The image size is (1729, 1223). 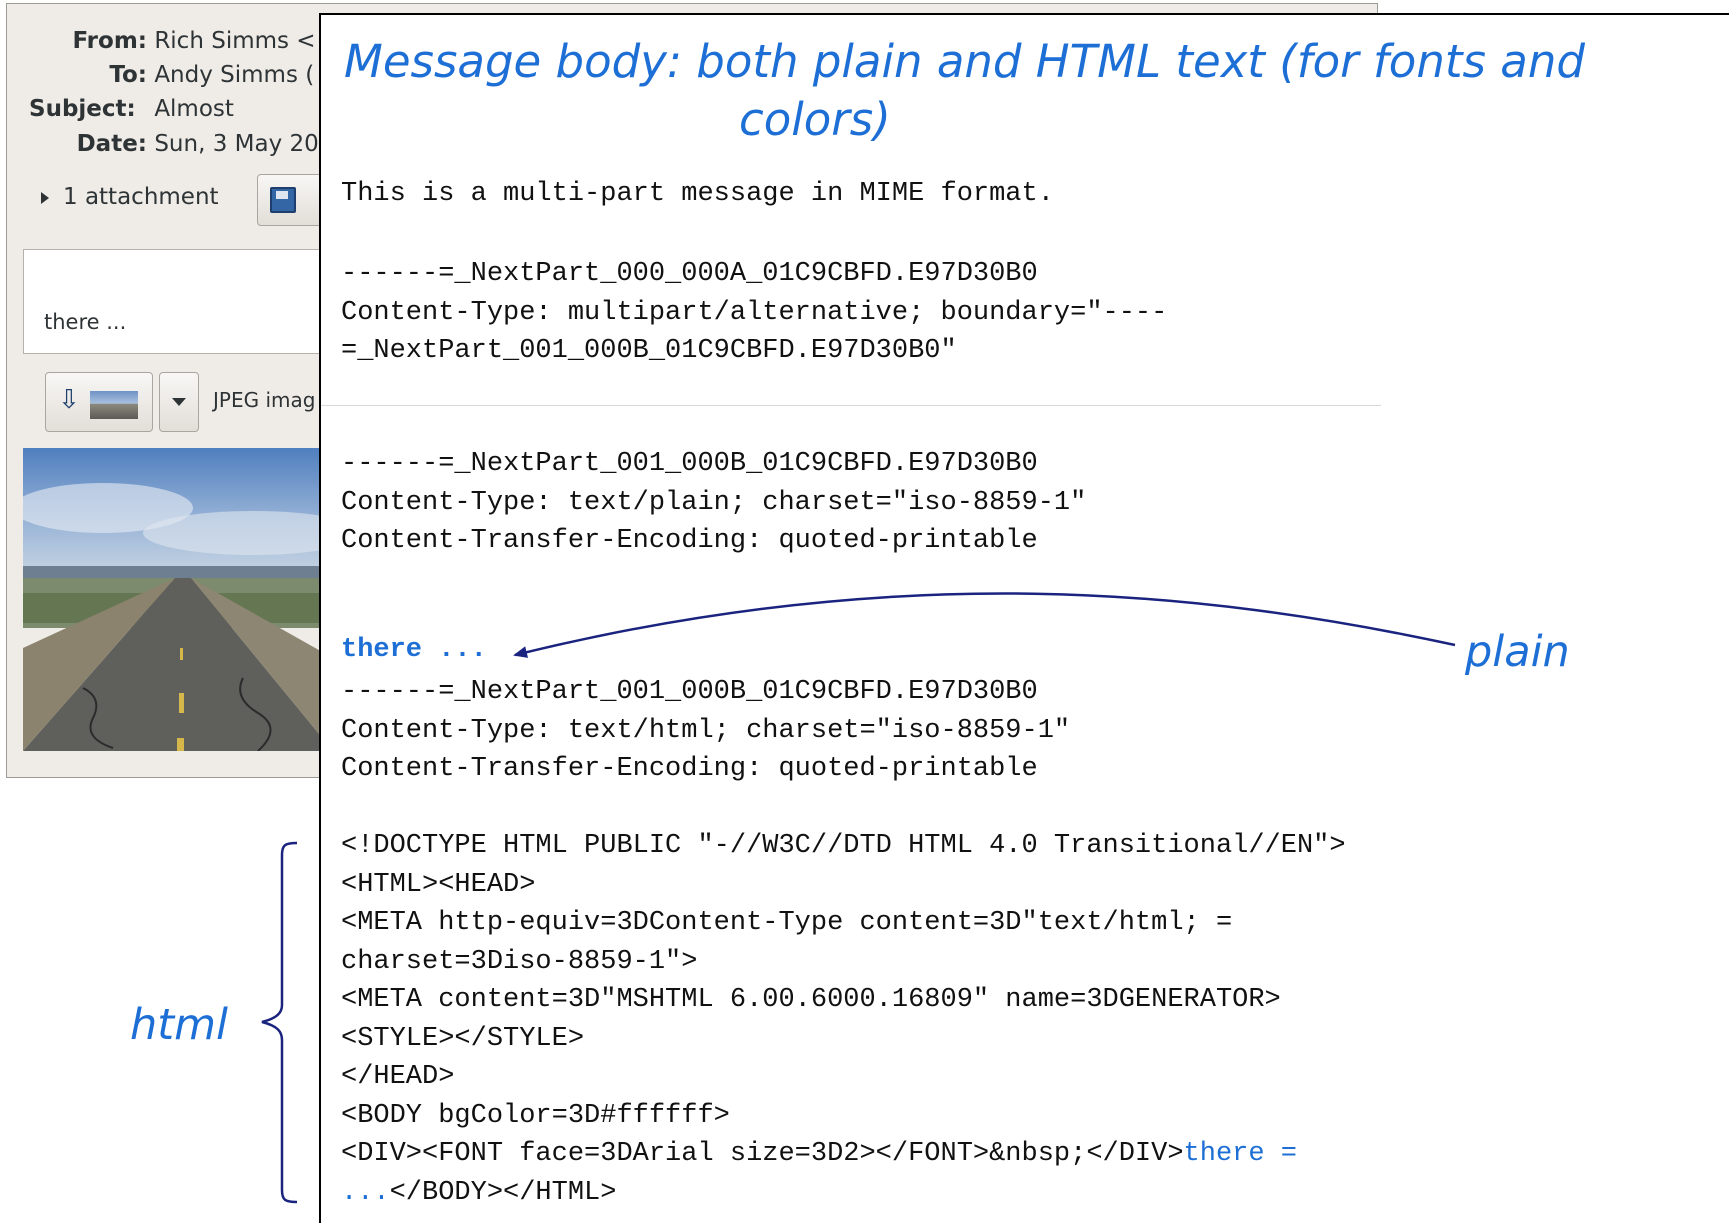 I want to click on subject-value: Almost, so click(x=194, y=109).